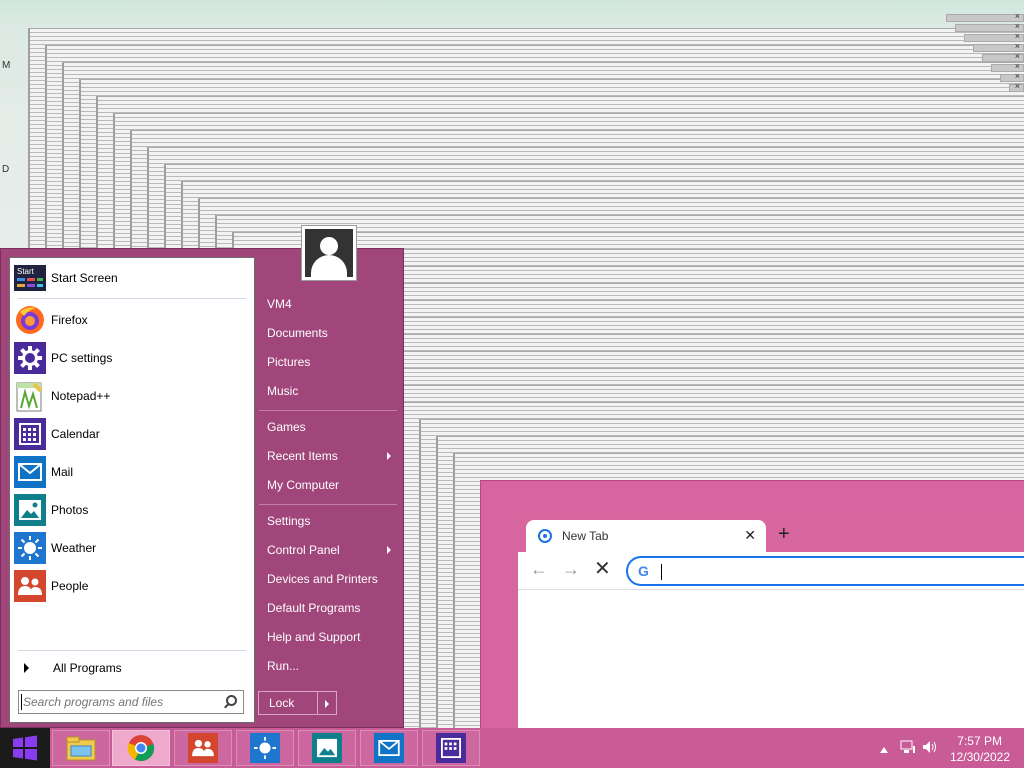 The width and height of the screenshot is (1024, 768). Describe the element at coordinates (329, 304) in the screenshot. I see `menu-item-vm4: VM4` at that location.